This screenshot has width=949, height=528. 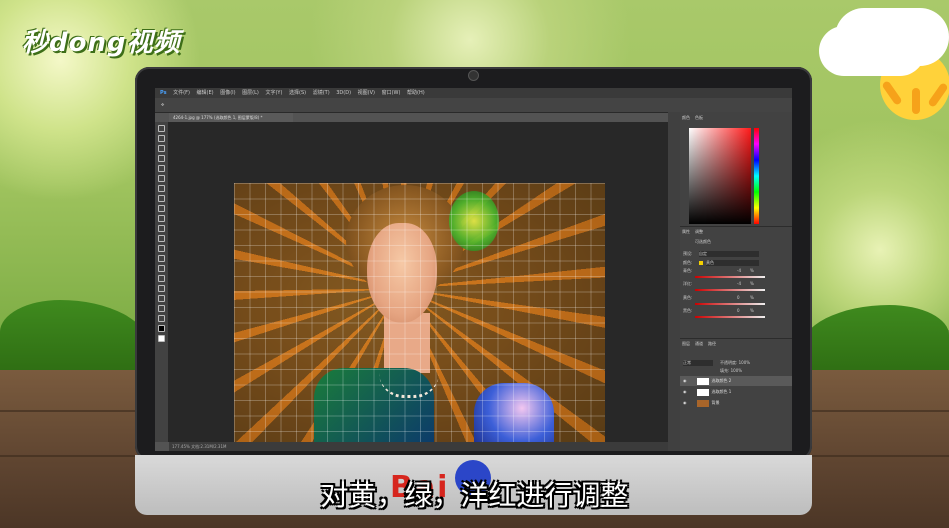 I want to click on eyedropper-icon, so click(x=161, y=178).